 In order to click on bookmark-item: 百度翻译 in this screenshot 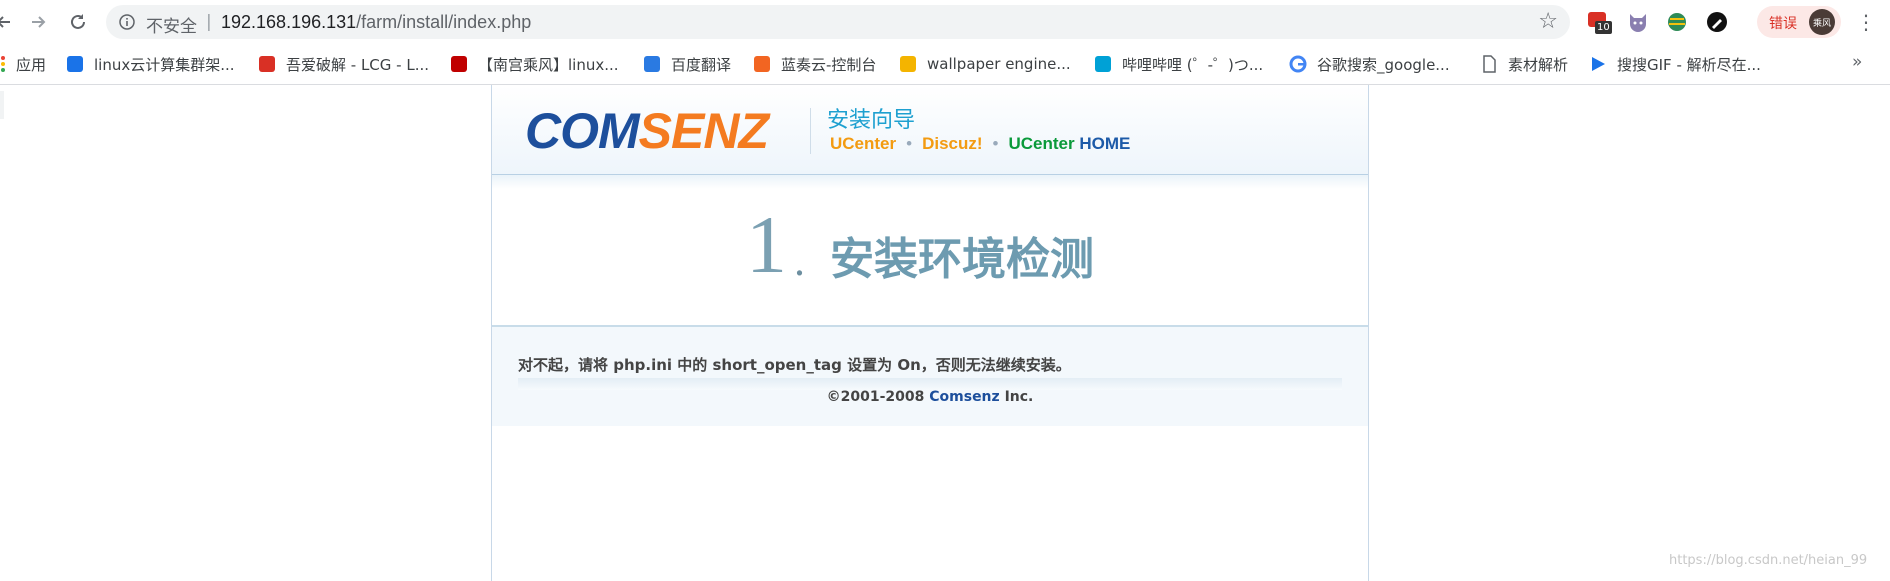, I will do `click(687, 64)`.